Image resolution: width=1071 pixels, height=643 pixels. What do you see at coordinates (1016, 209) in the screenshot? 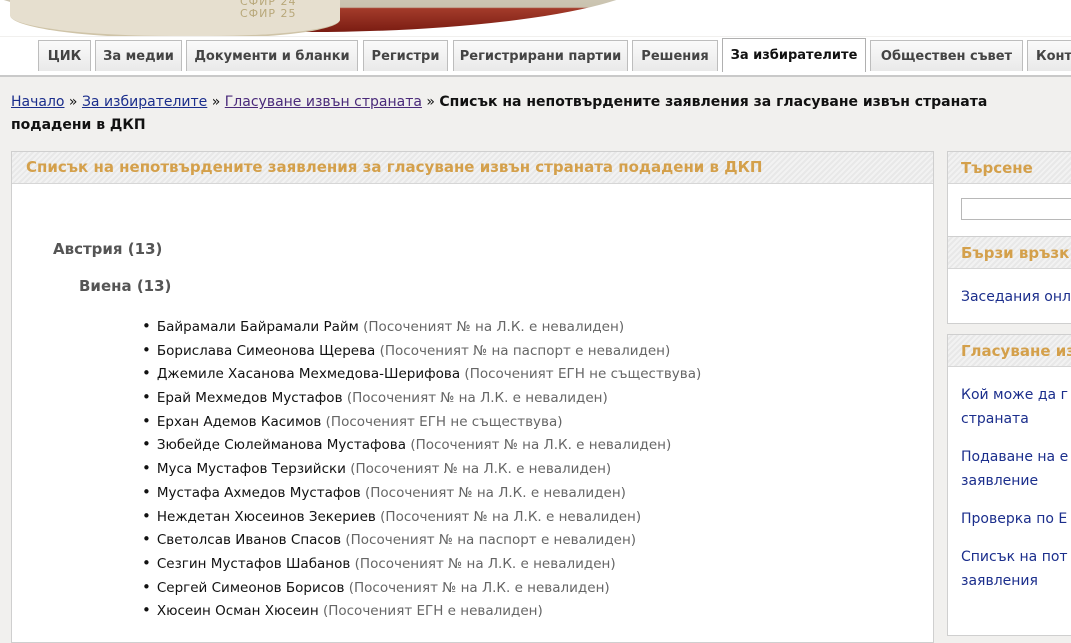
I see `search-input` at bounding box center [1016, 209].